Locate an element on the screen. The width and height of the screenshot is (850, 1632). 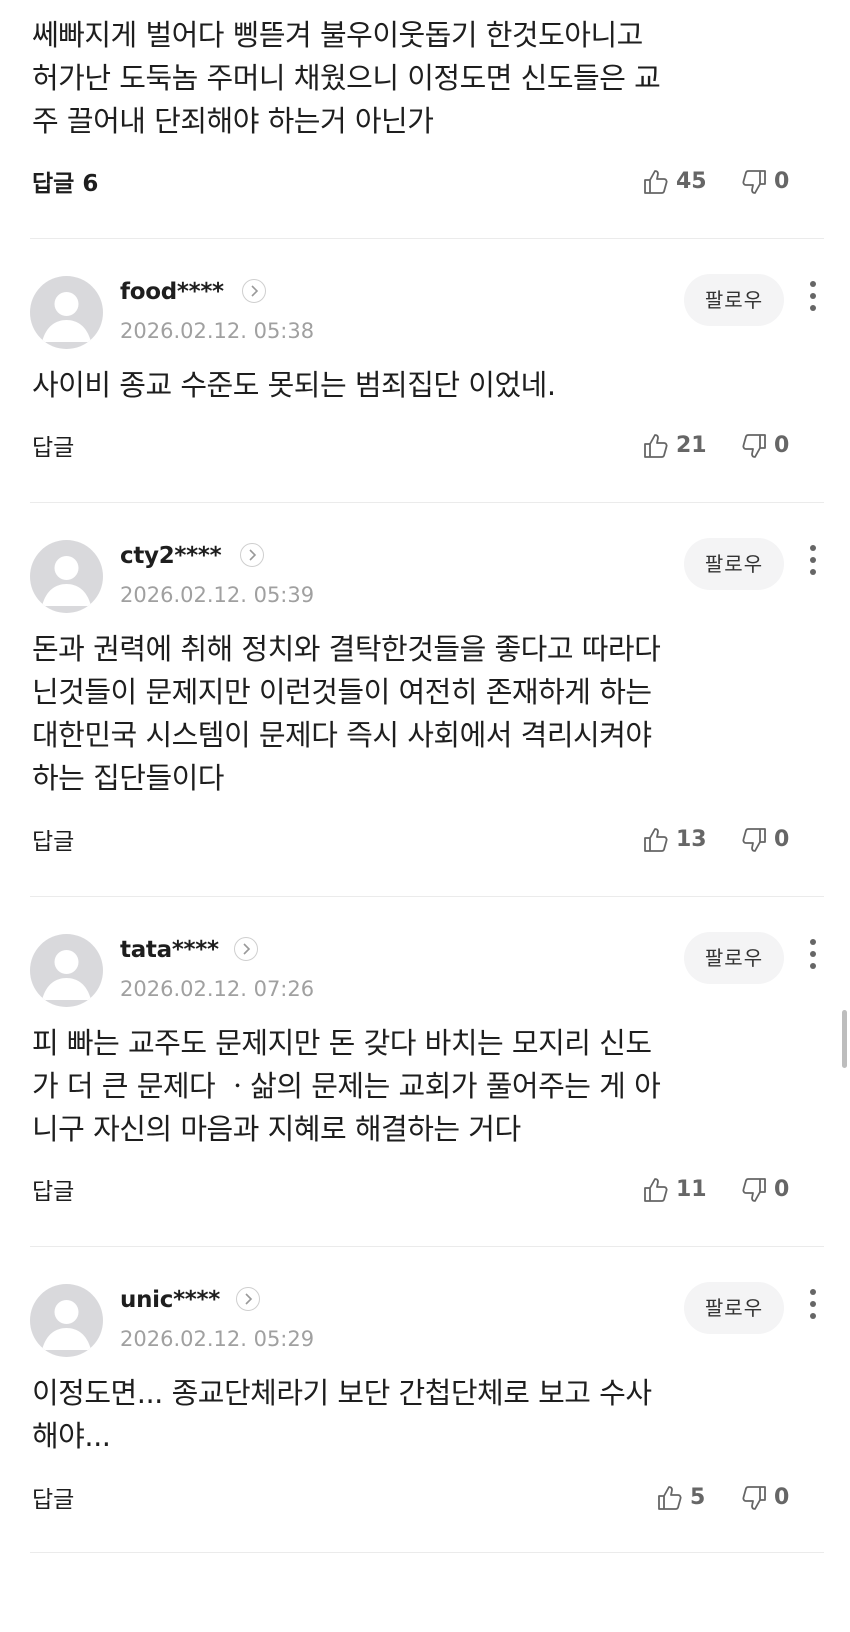
like-button: 5 is located at coordinates (680, 1498).